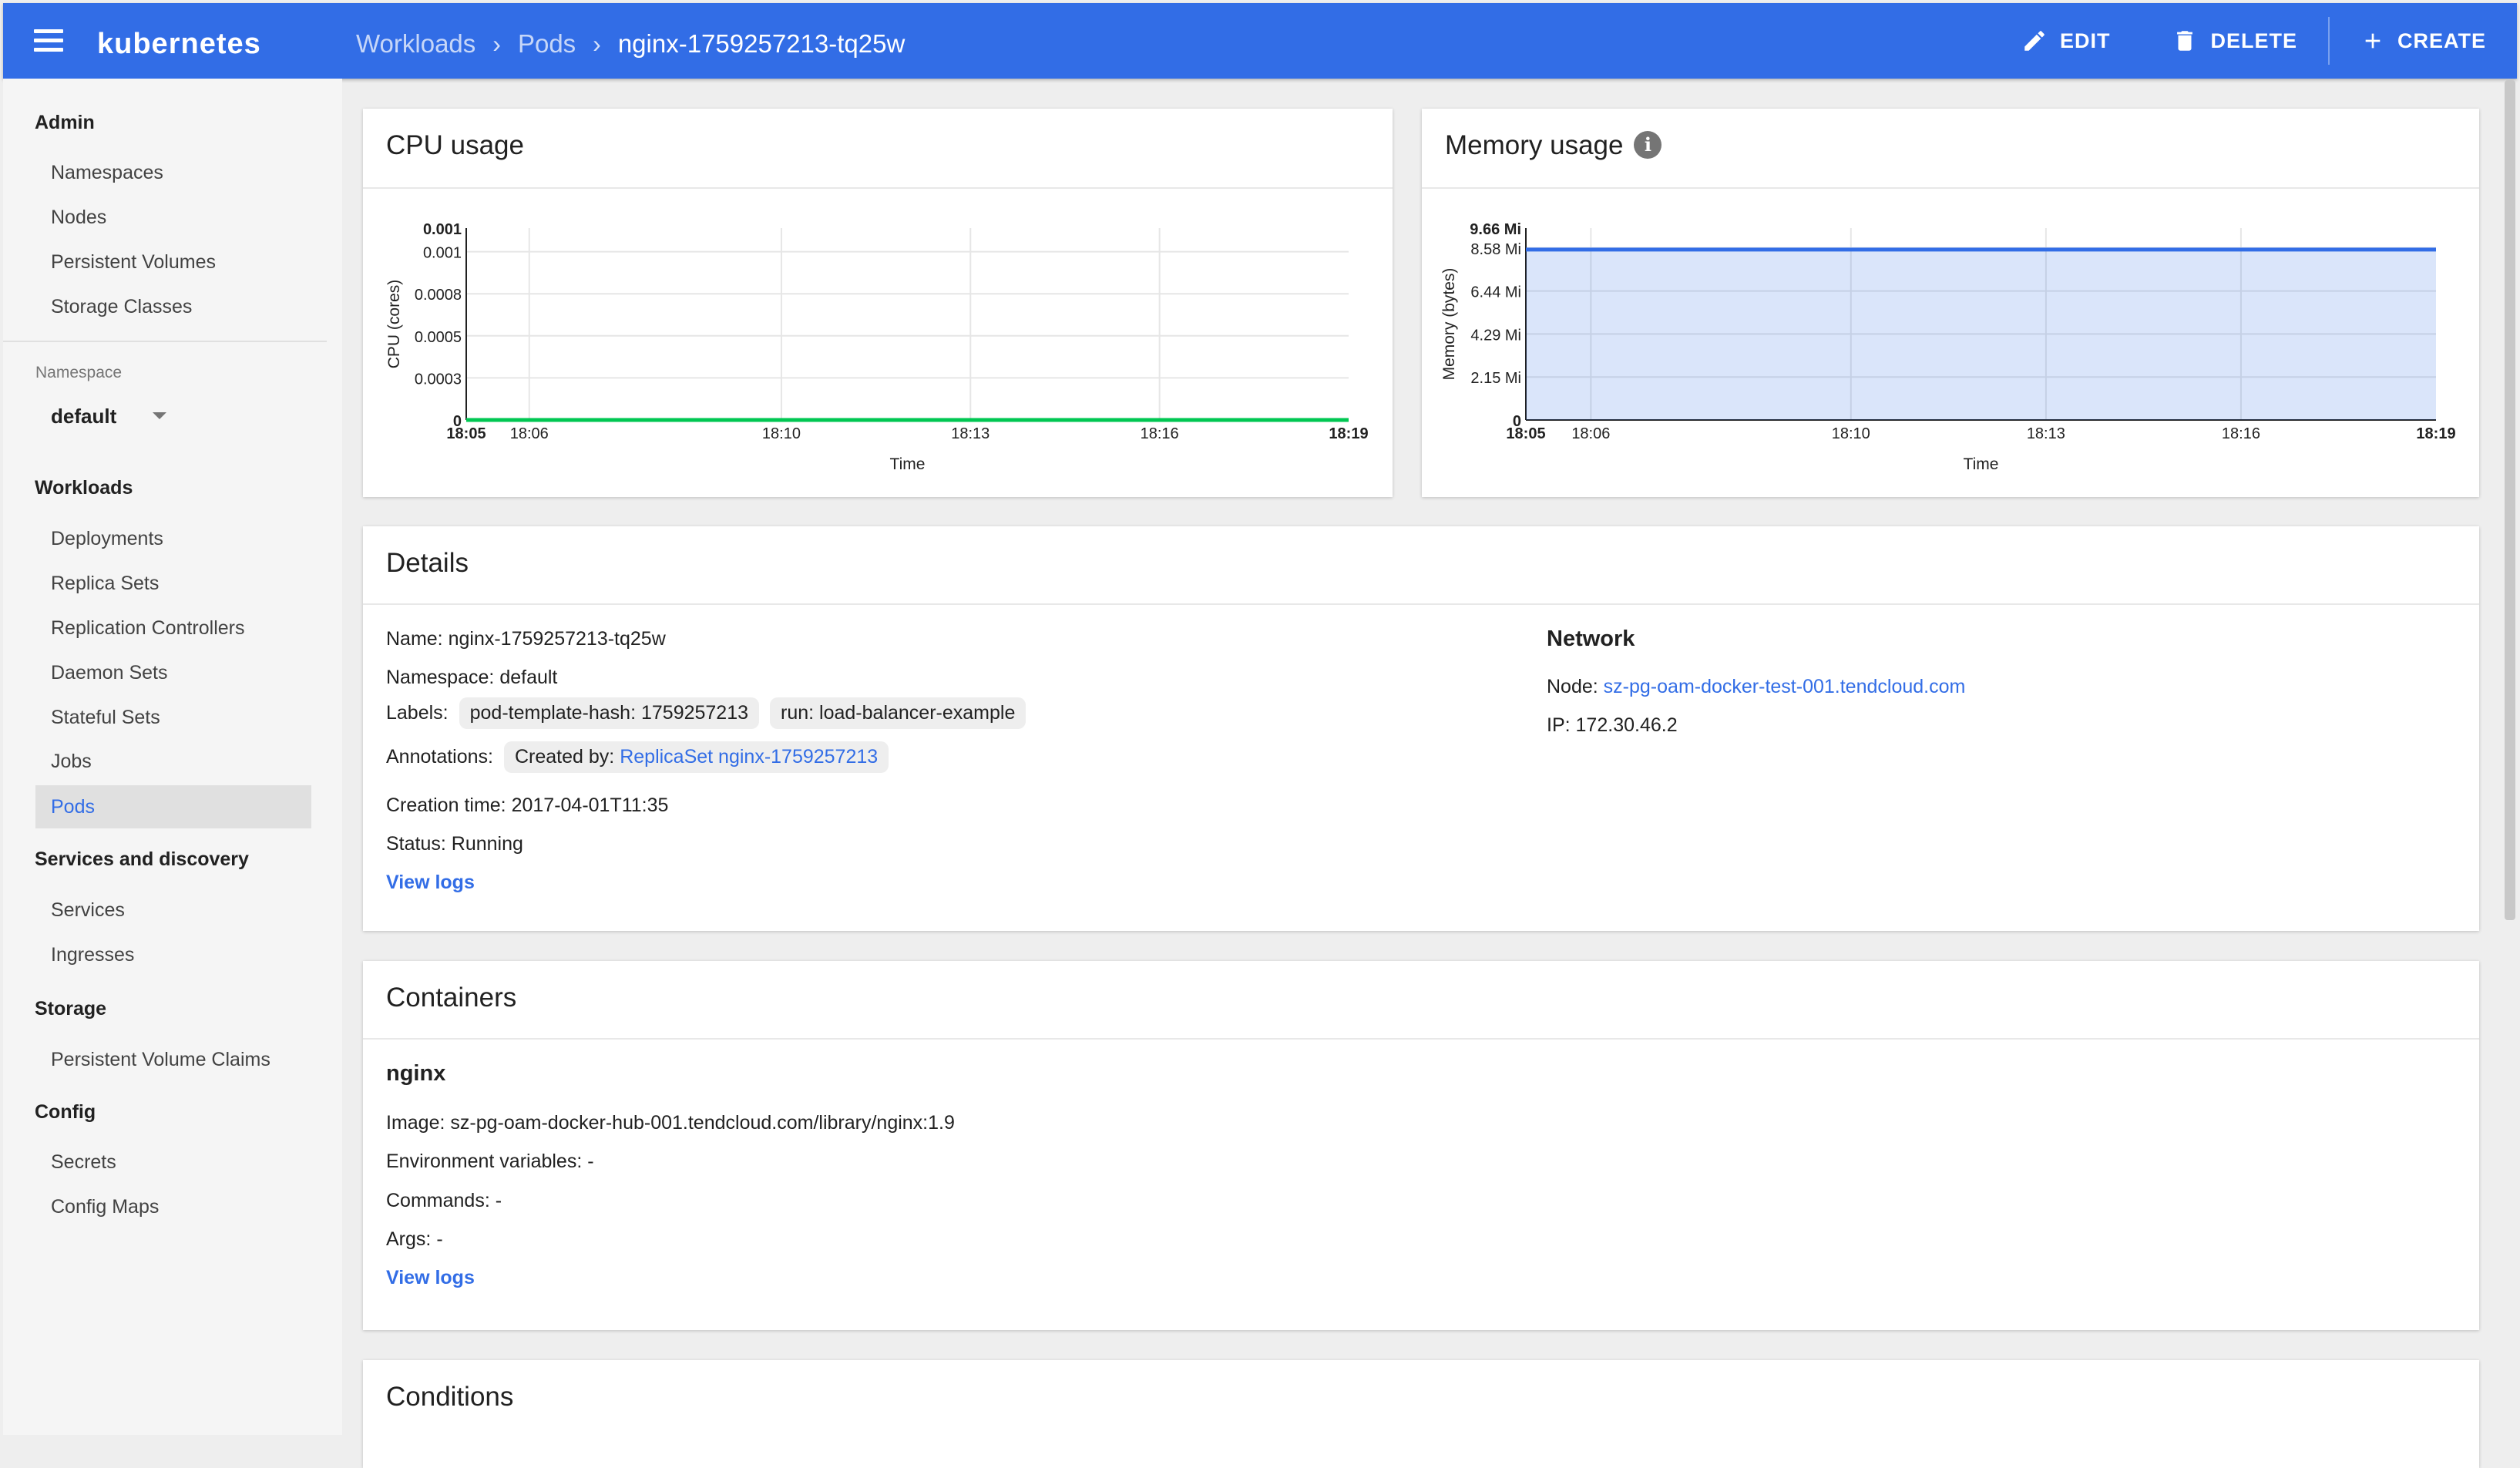  I want to click on sidebar-item-secrets: Secrets, so click(84, 1162).